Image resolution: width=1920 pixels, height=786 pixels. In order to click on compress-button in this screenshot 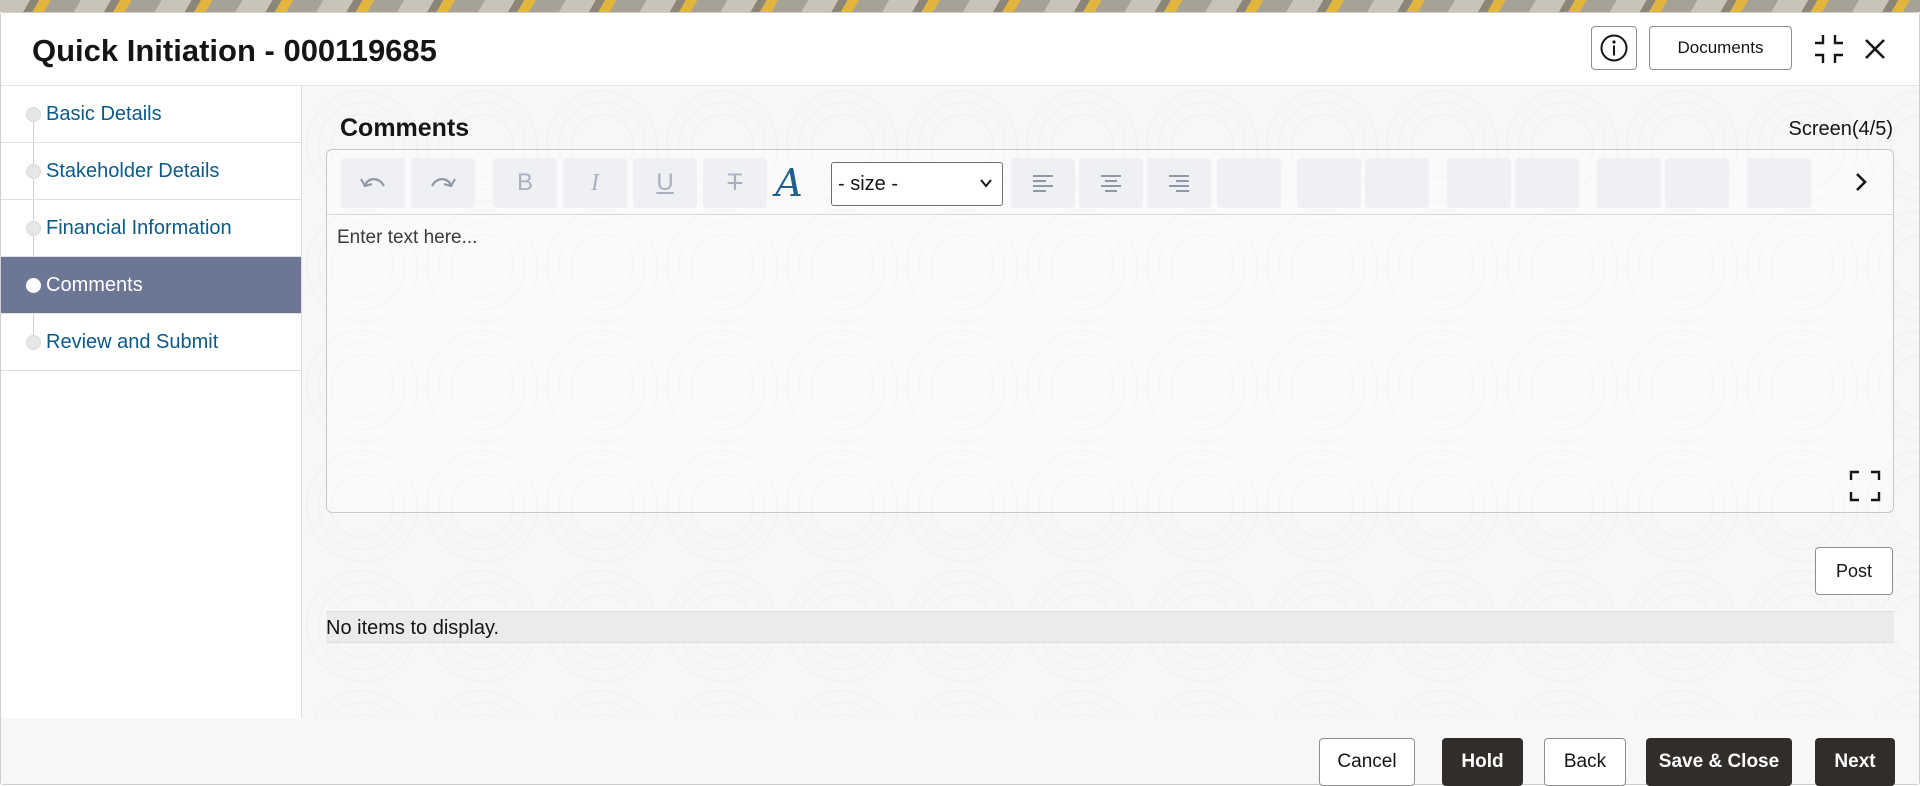, I will do `click(1829, 49)`.